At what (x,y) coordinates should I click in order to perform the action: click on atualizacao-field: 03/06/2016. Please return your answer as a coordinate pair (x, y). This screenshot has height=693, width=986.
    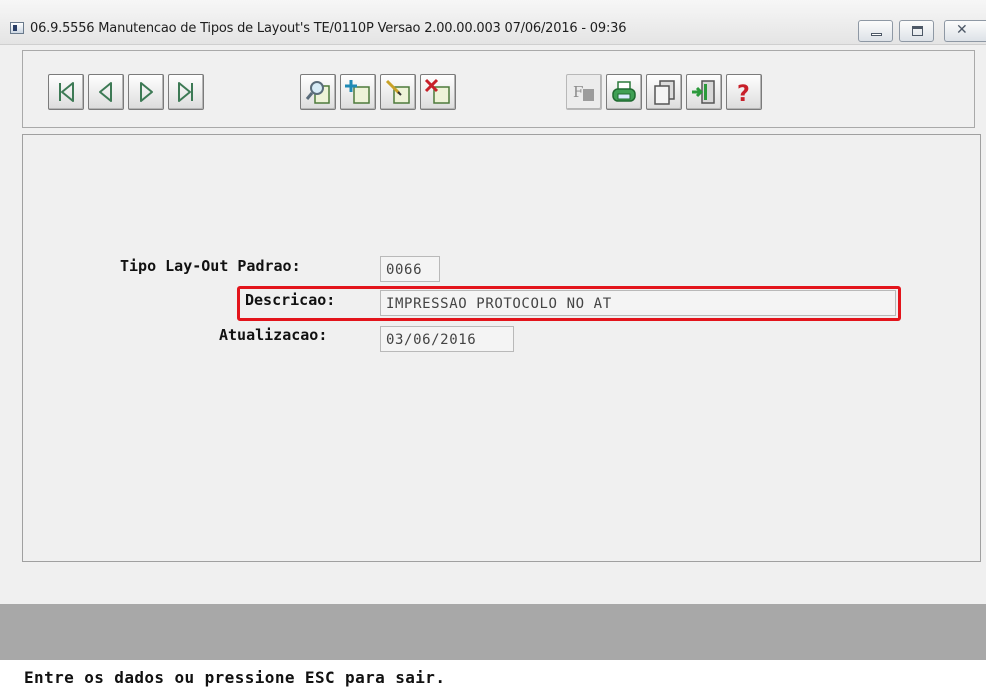
    Looking at the image, I should click on (447, 339).